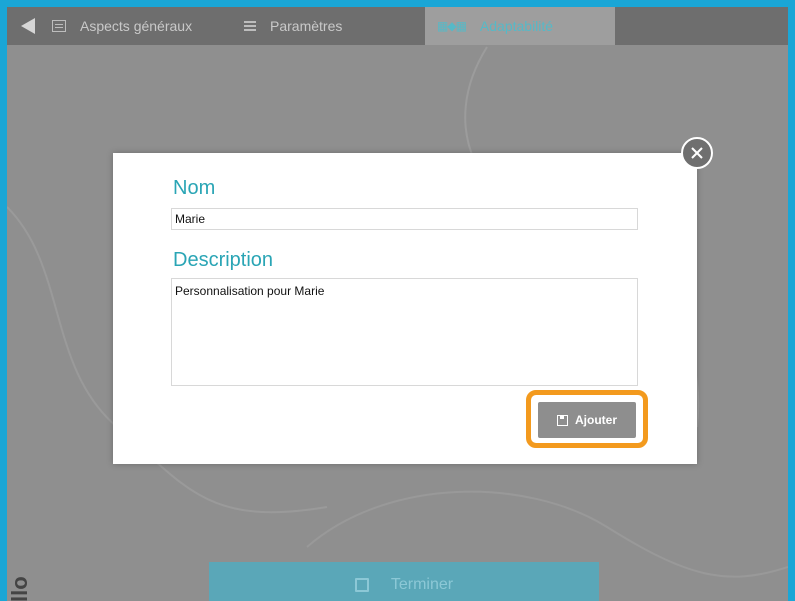  What do you see at coordinates (136, 26) in the screenshot?
I see `tab-label: Aspects généraux` at bounding box center [136, 26].